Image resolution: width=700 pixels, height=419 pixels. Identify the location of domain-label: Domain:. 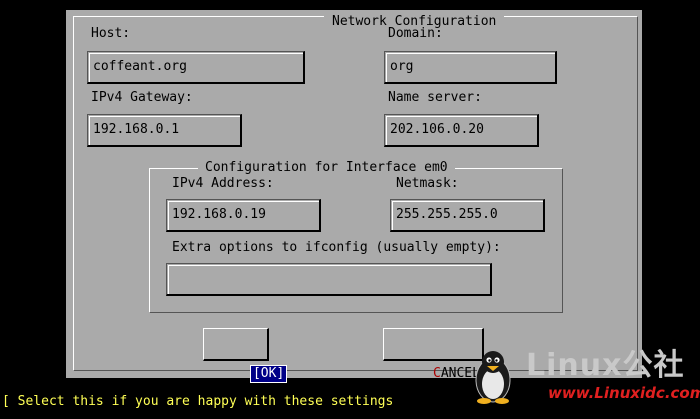
(415, 33).